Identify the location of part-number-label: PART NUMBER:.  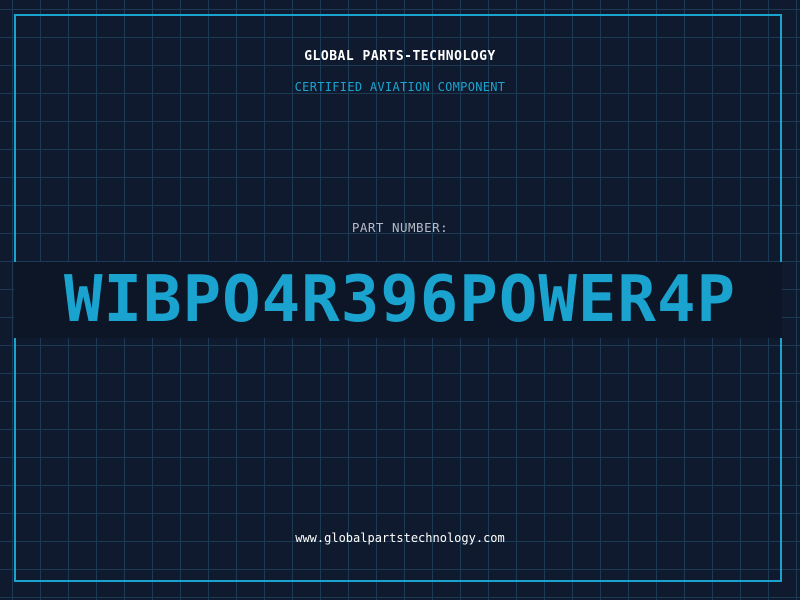
(400, 227).